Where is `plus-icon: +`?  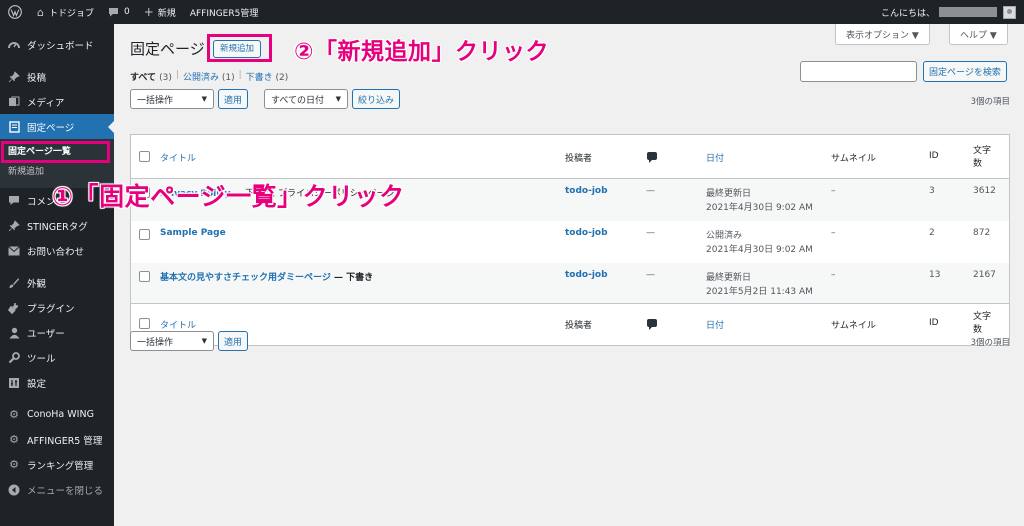
plus-icon: + is located at coordinates (148, 12).